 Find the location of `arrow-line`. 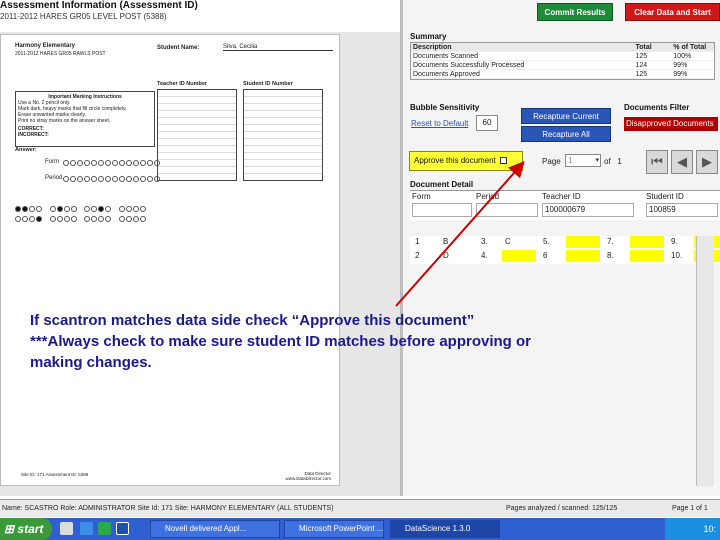

arrow-line is located at coordinates (460, 234).